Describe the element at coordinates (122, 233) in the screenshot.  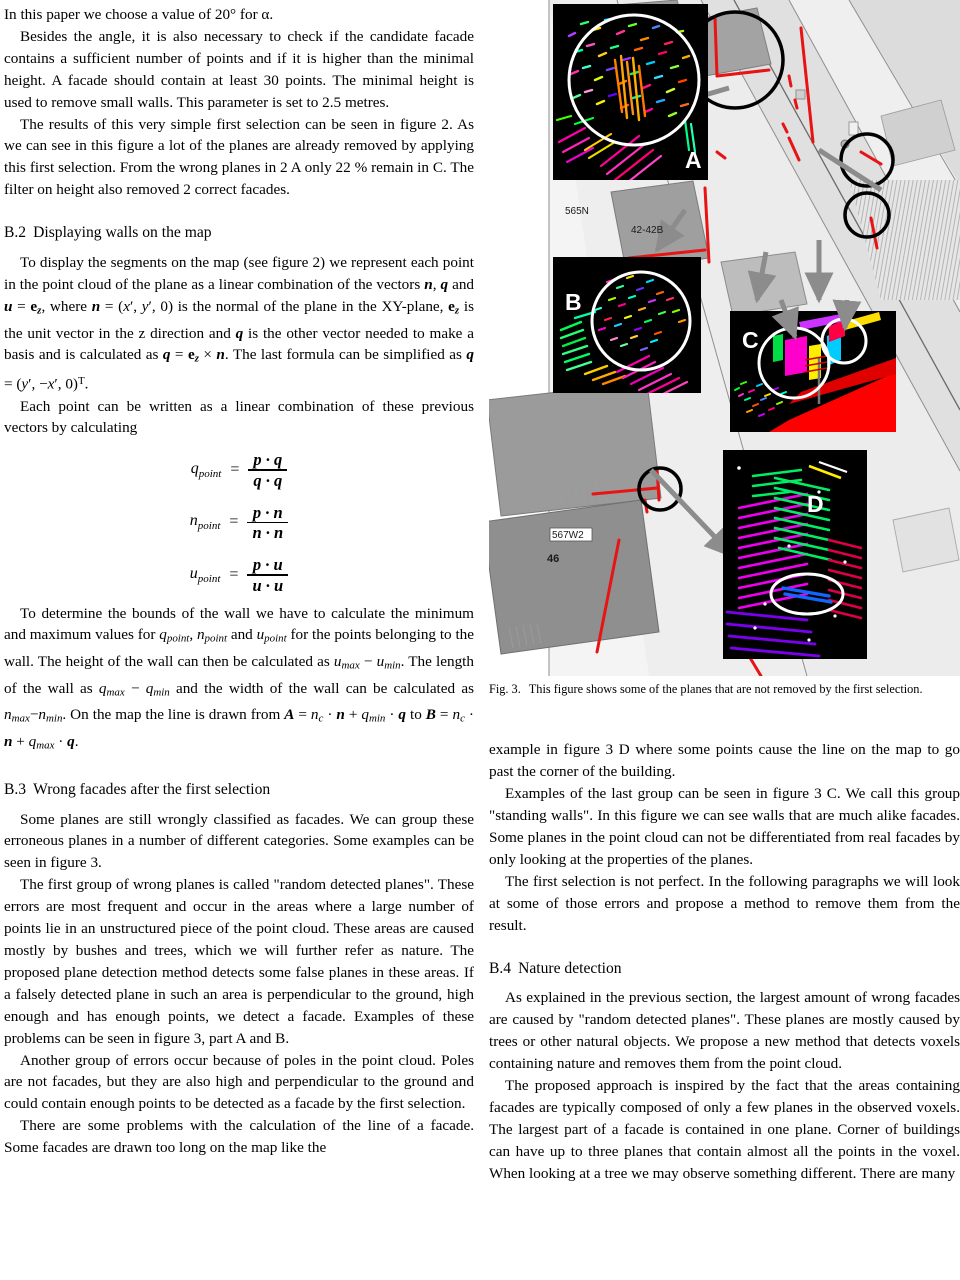
I see `section-title: Displaying walls on the map` at that location.